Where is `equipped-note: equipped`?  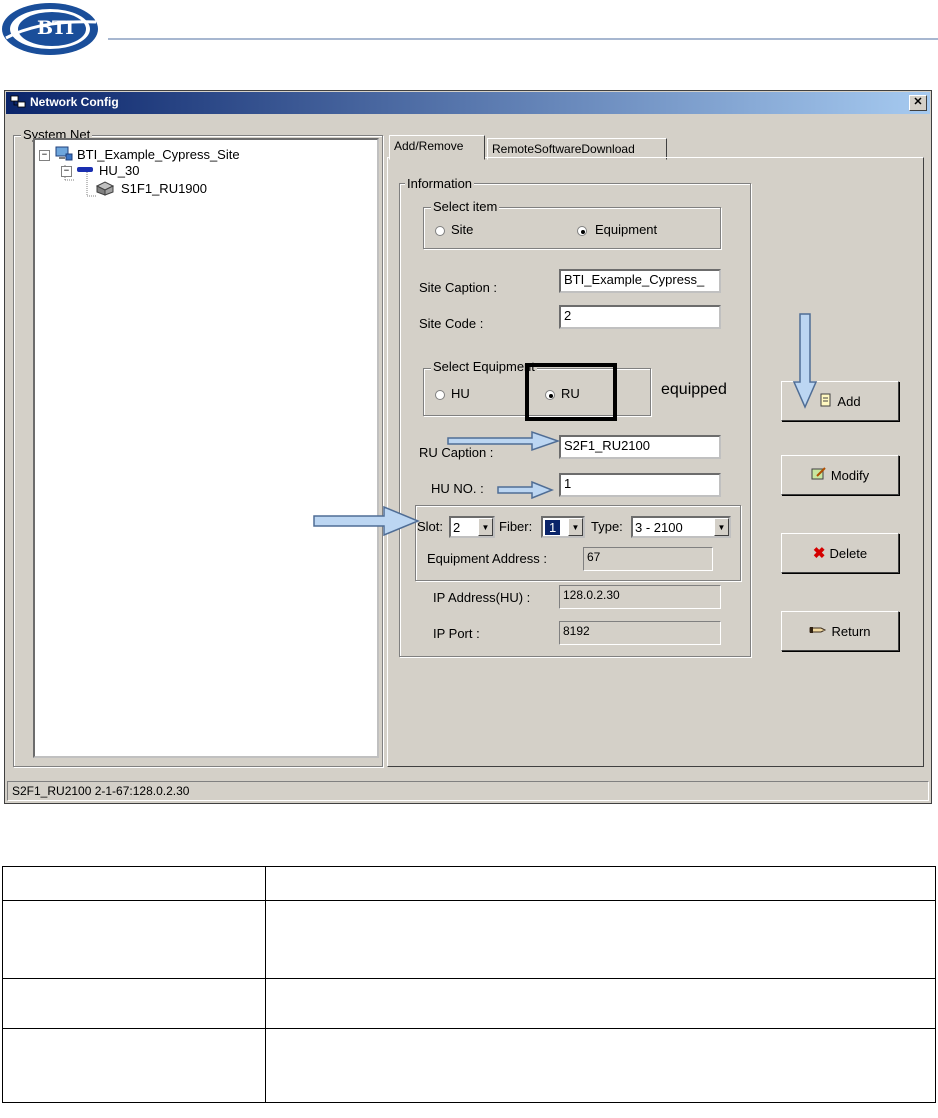
equipped-note: equipped is located at coordinates (694, 389).